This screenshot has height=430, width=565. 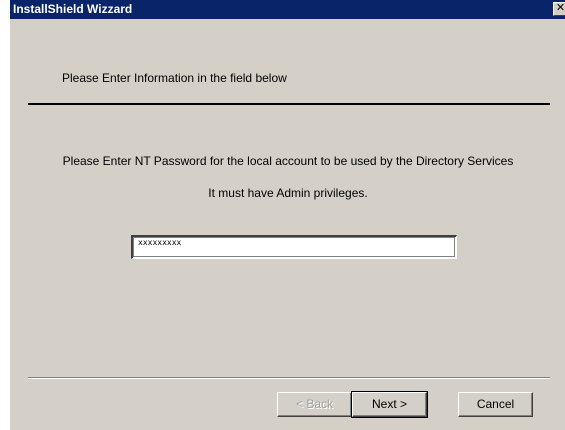 I want to click on header-divider, so click(x=289, y=104).